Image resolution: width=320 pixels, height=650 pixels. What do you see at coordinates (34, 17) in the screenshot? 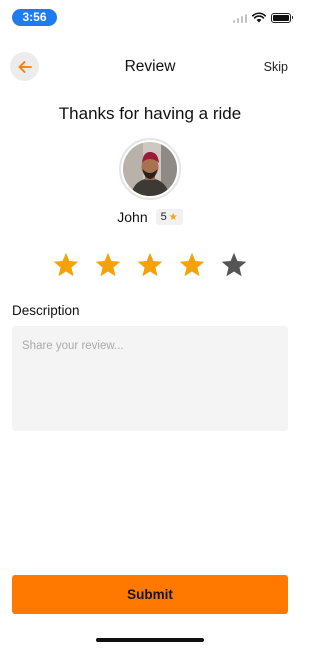
I see `status-time: 3:56` at bounding box center [34, 17].